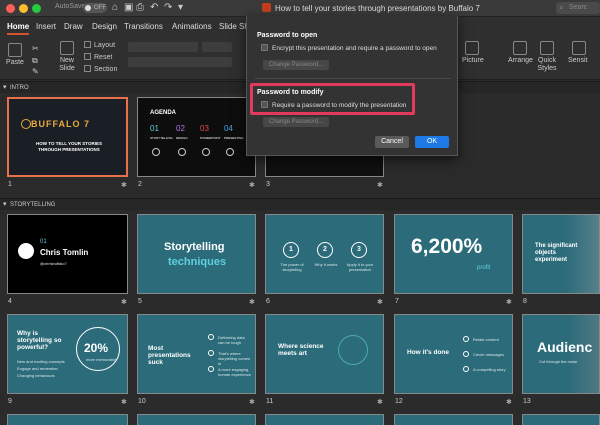  I want to click on redo-icon: ↷, so click(168, 8).